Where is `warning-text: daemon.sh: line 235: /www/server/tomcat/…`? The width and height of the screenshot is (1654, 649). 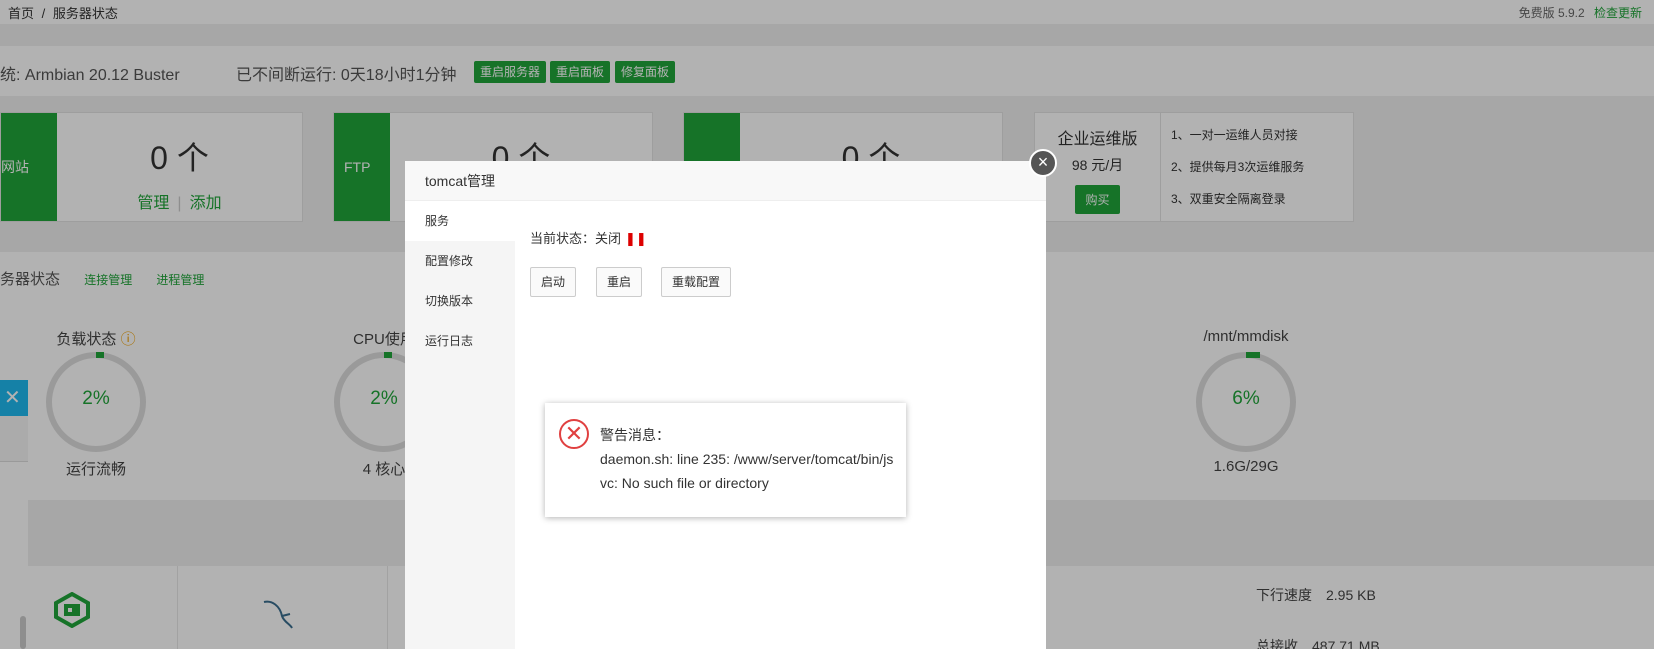
warning-text: daemon.sh: line 235: /www/server/tomcat/… is located at coordinates (747, 471).